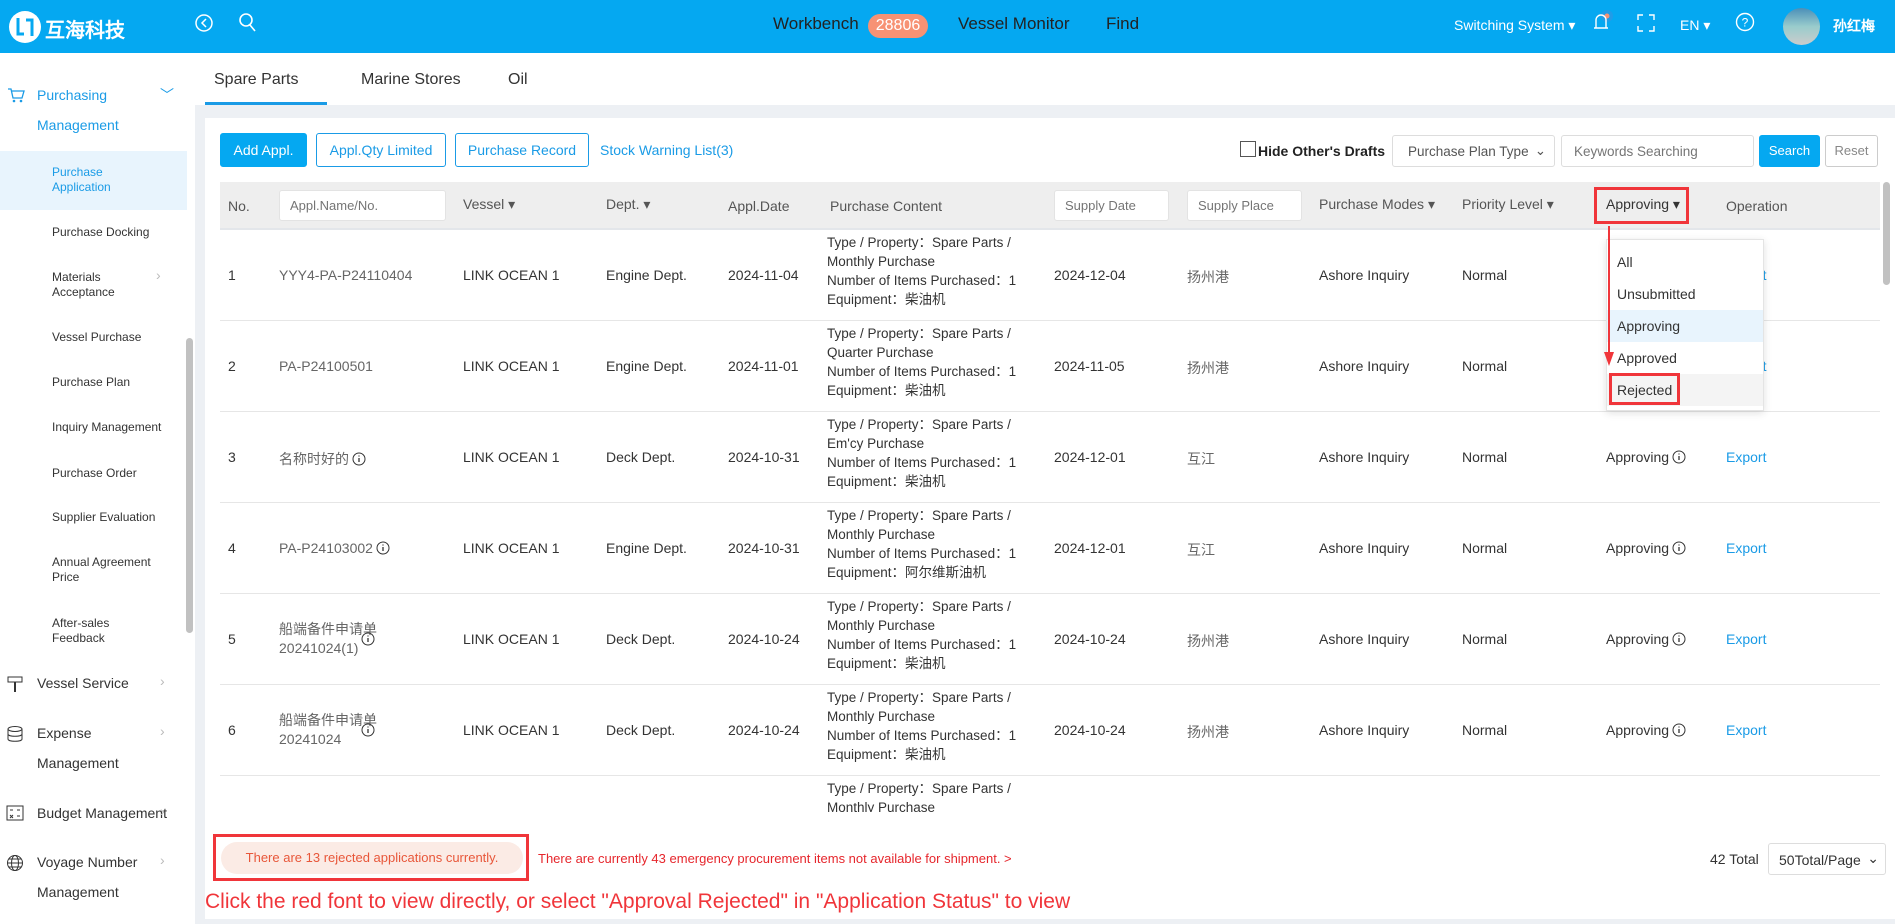 The height and width of the screenshot is (924, 1895). What do you see at coordinates (1090, 275) in the screenshot?
I see `cell-supply-date: 2024-12-04` at bounding box center [1090, 275].